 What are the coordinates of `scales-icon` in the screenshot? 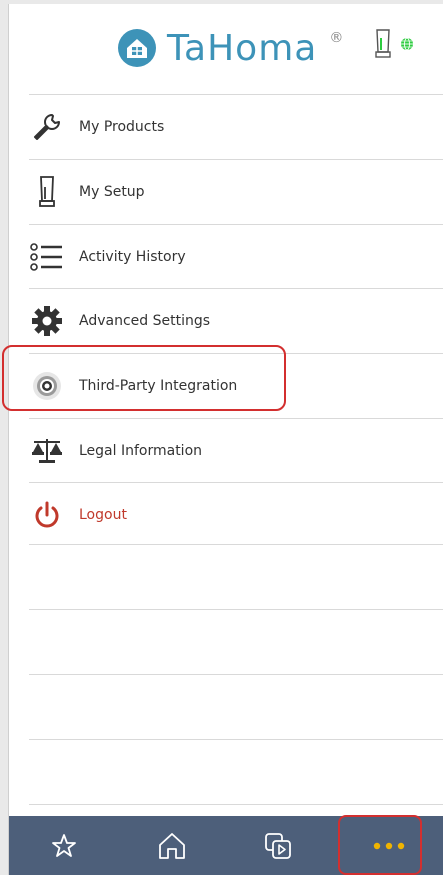 It's located at (47, 451).